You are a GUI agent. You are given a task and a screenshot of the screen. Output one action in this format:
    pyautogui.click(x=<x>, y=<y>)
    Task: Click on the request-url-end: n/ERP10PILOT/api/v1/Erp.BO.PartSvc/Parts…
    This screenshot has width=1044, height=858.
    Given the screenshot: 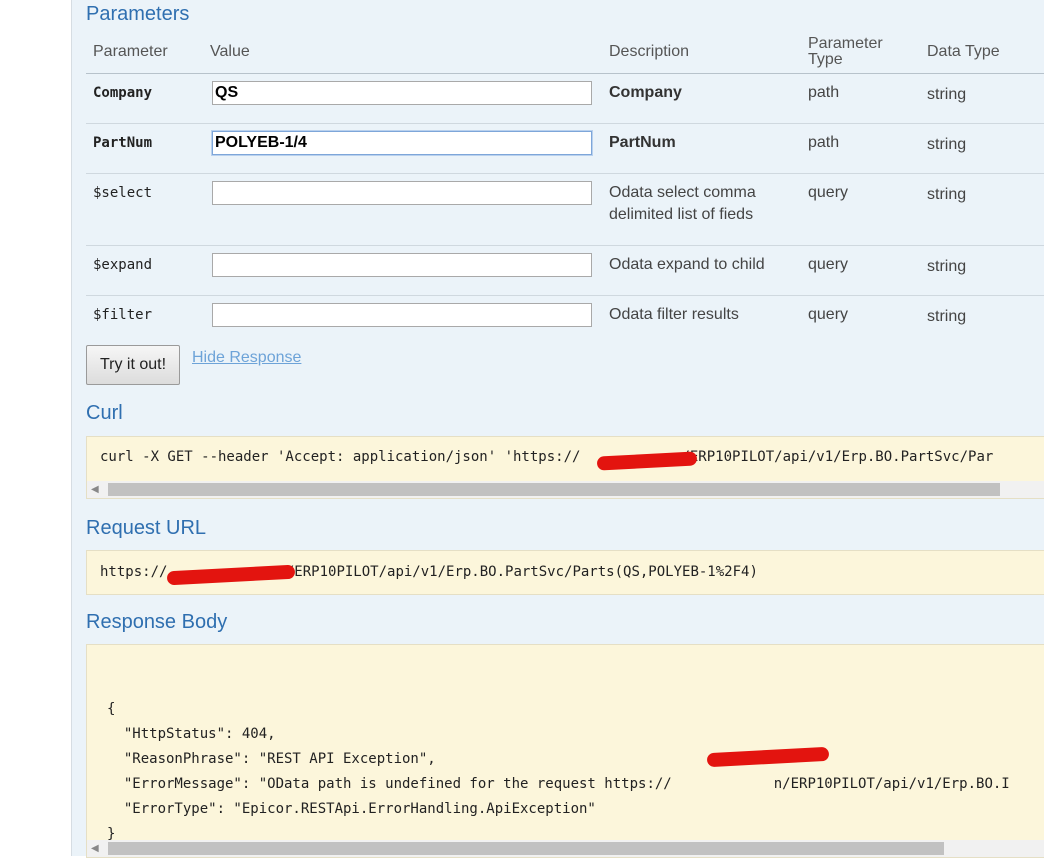 What is the action you would take?
    pyautogui.click(x=517, y=572)
    